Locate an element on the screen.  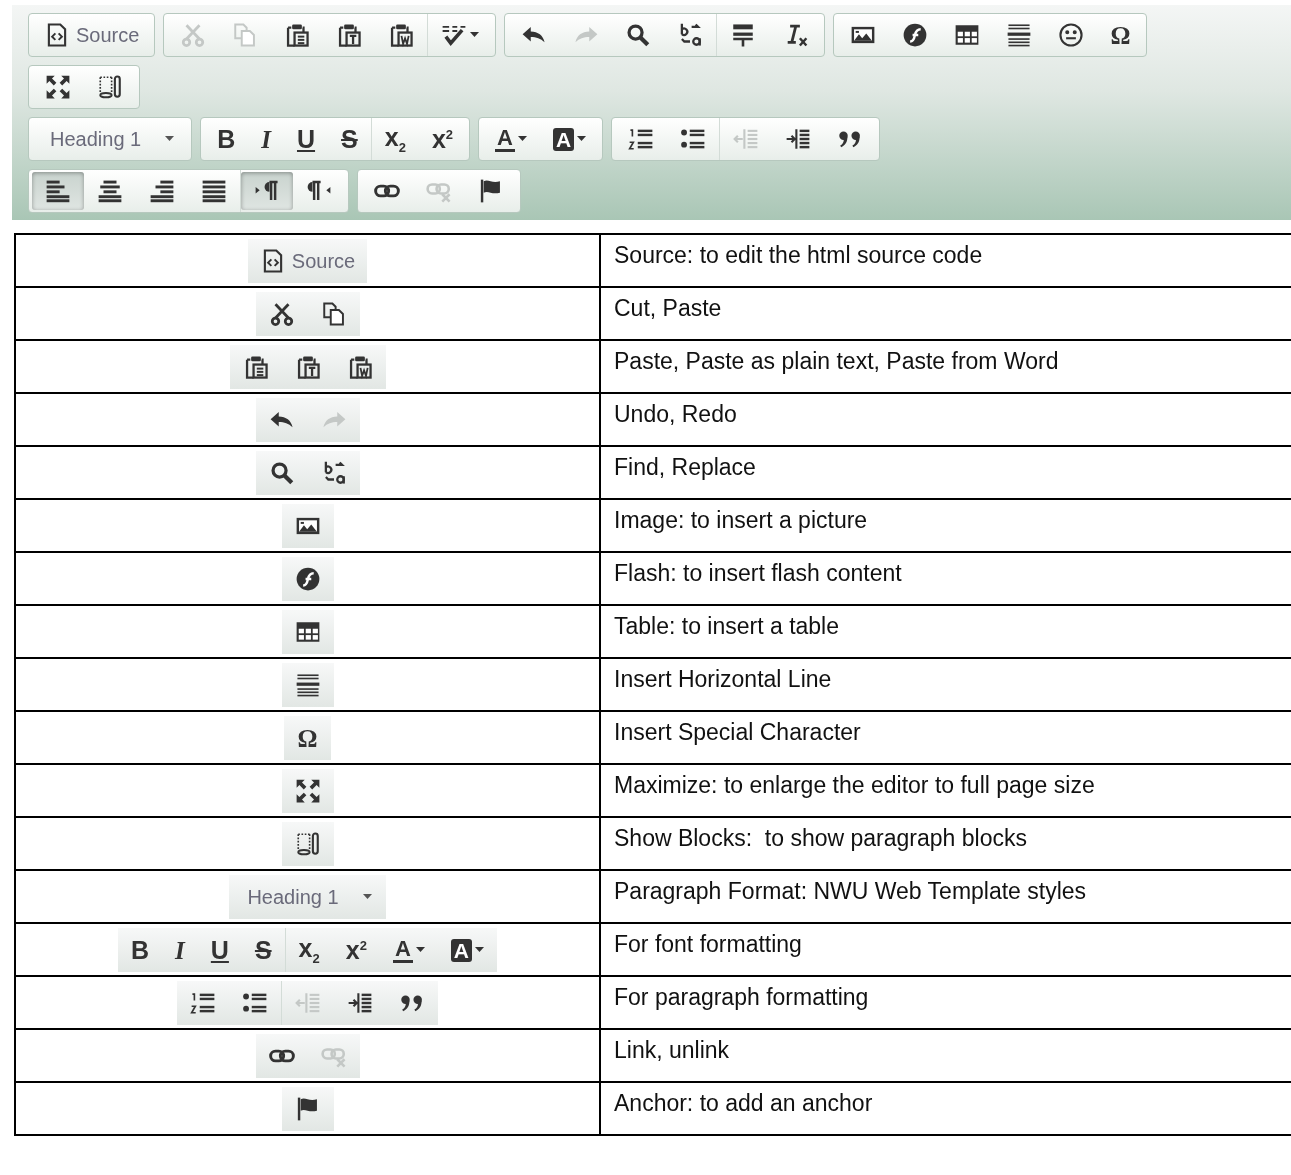
description-text: For paragraph formatting is located at coordinates (741, 997).